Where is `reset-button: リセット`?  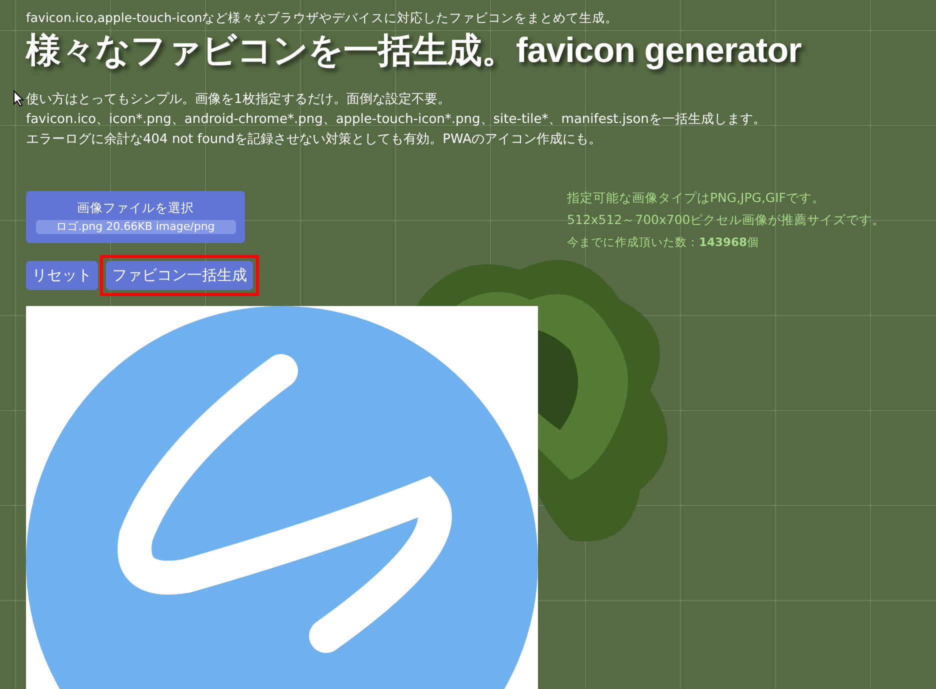
reset-button: リセット is located at coordinates (62, 275).